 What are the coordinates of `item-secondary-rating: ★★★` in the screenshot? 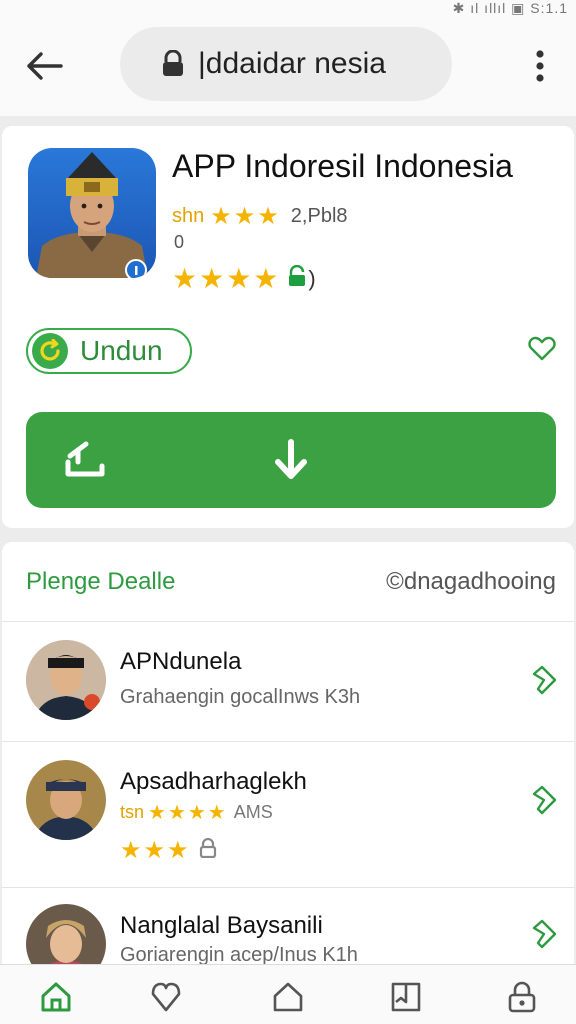 It's located at (168, 850).